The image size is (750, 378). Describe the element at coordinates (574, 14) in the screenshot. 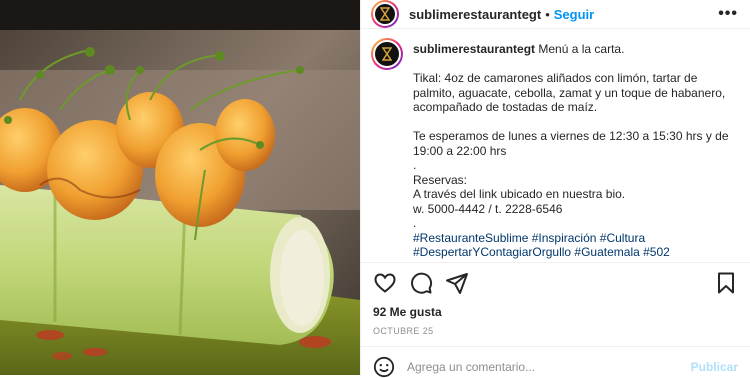

I see `follow-button: Seguir` at that location.